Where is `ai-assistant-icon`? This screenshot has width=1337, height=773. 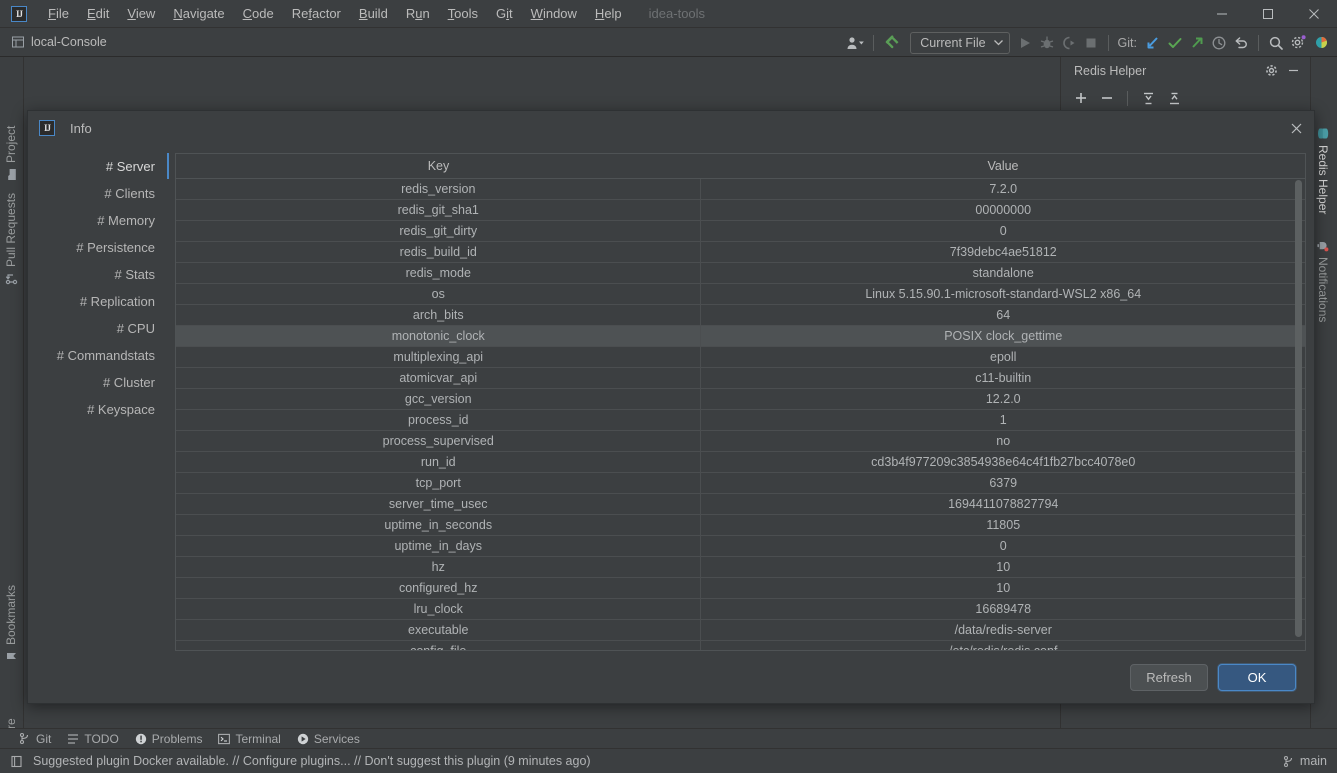
ai-assistant-icon is located at coordinates (1321, 43).